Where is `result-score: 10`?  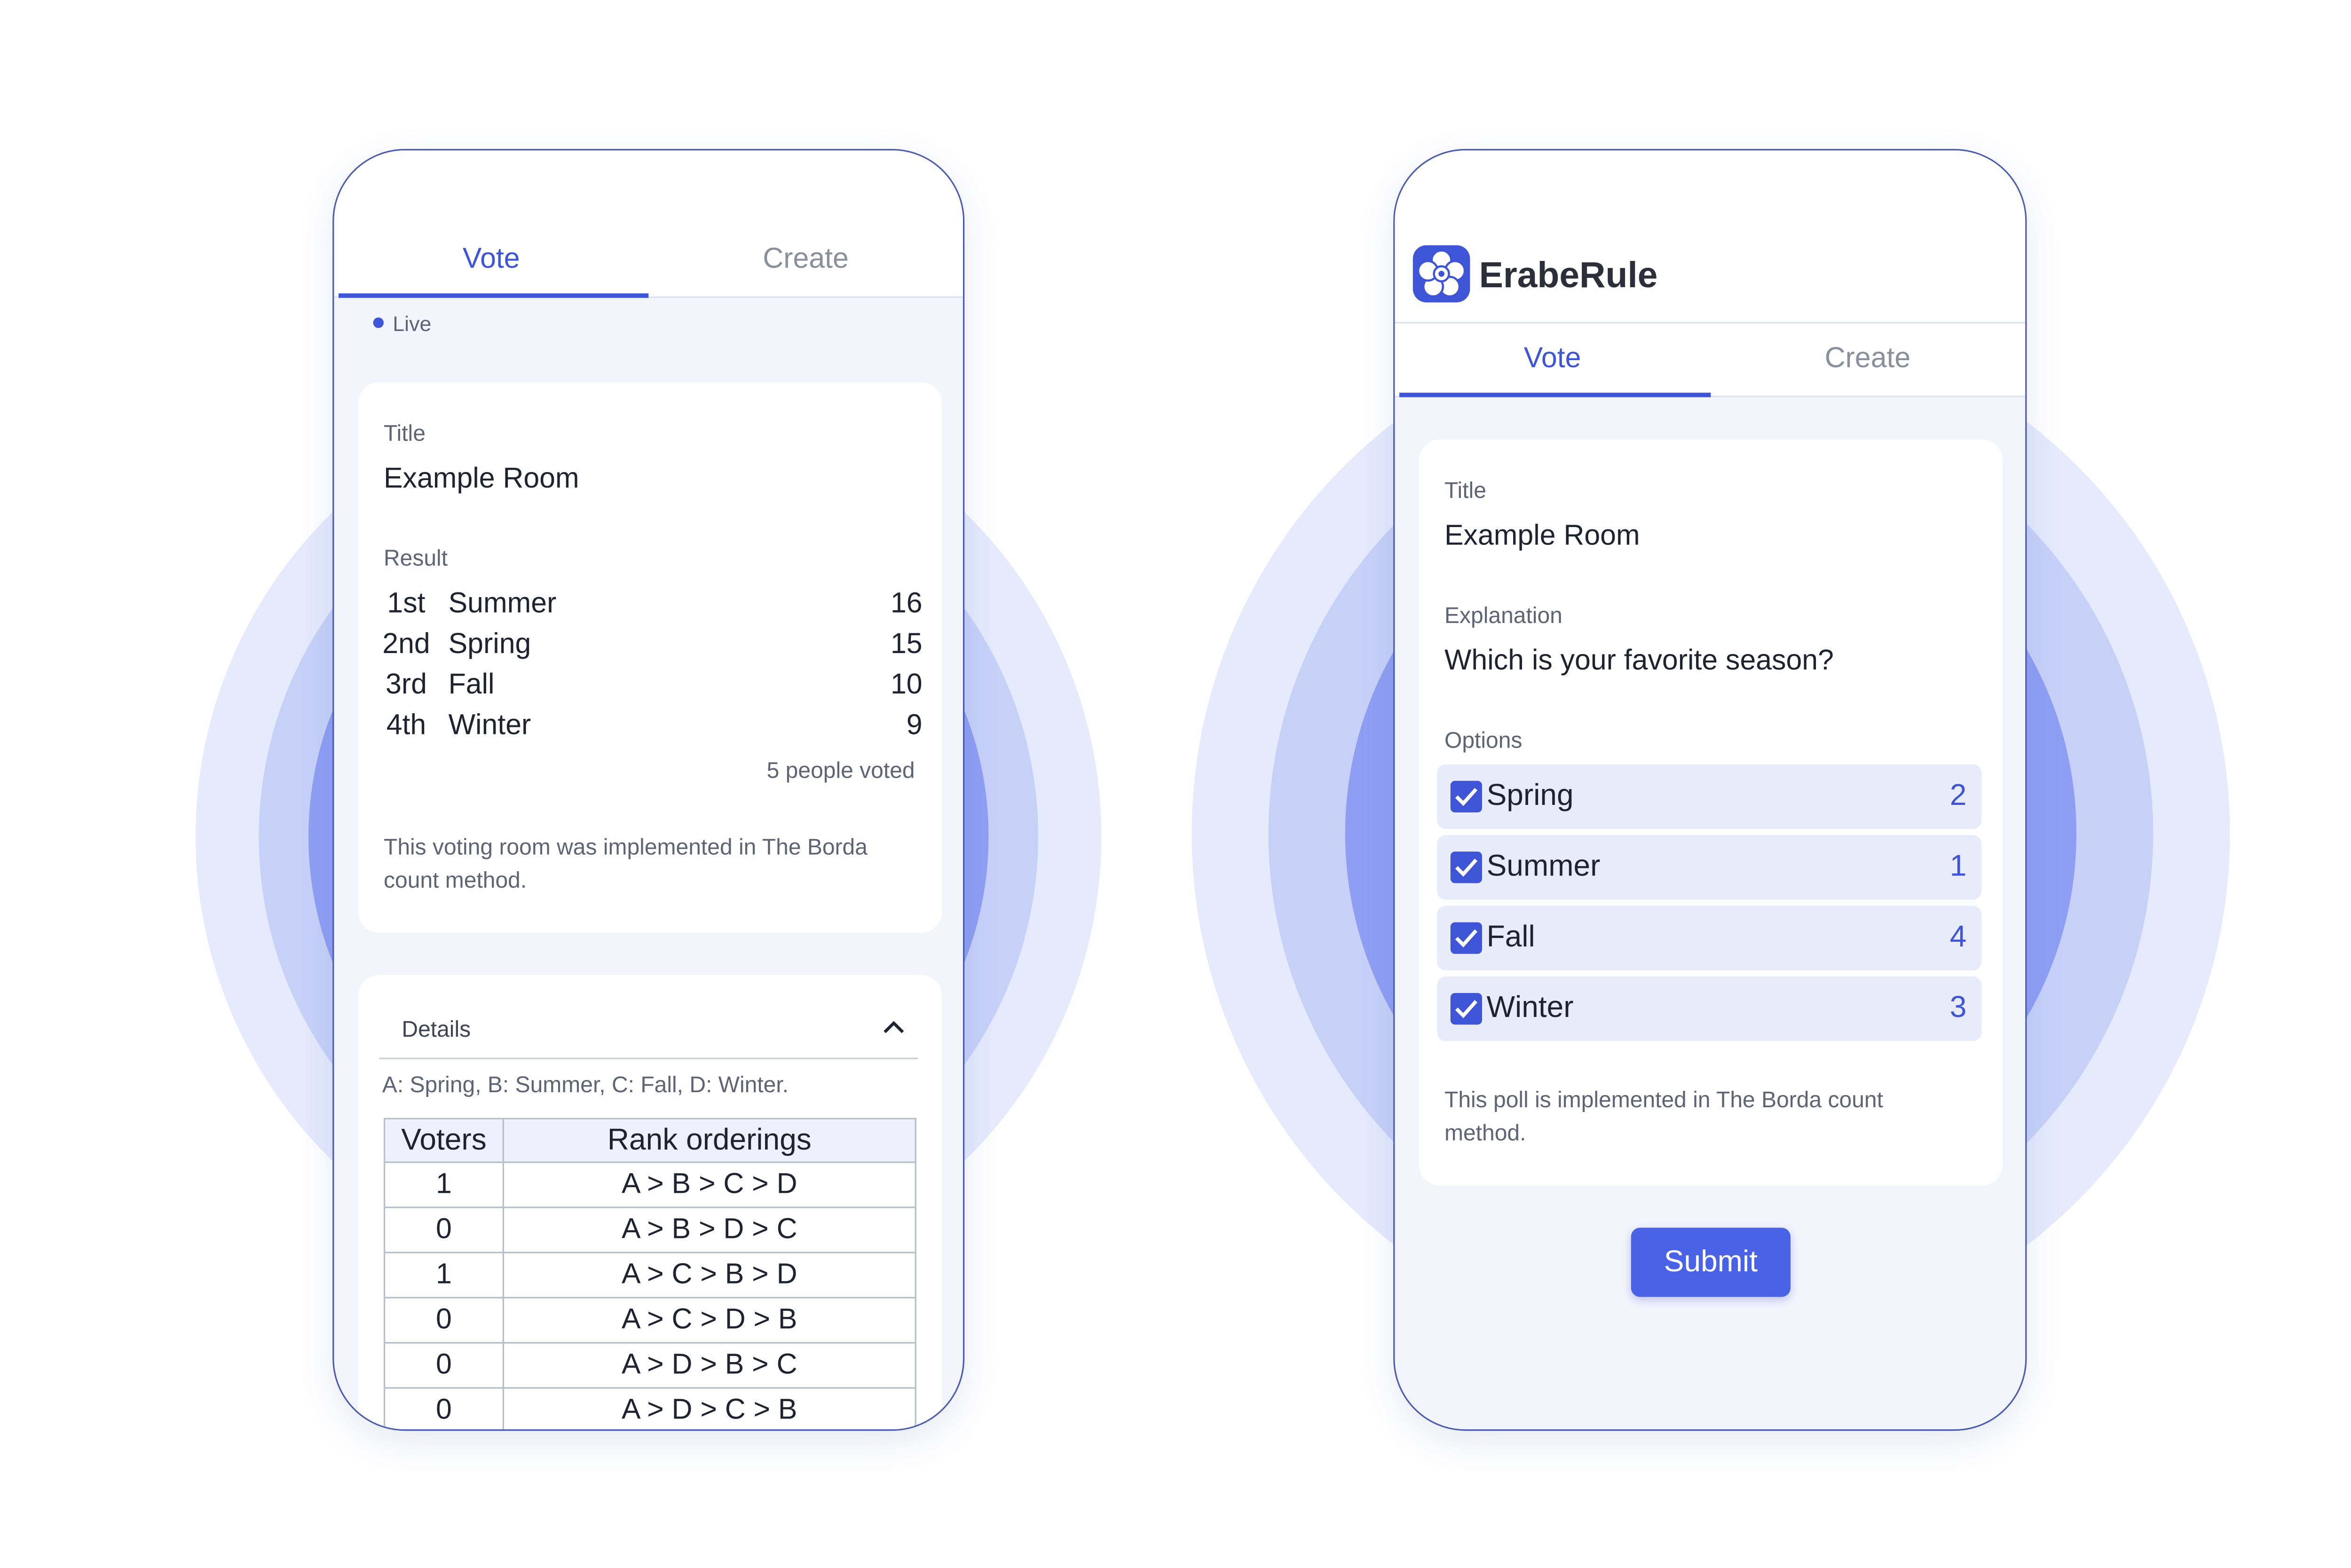
result-score: 10 is located at coordinates (906, 686).